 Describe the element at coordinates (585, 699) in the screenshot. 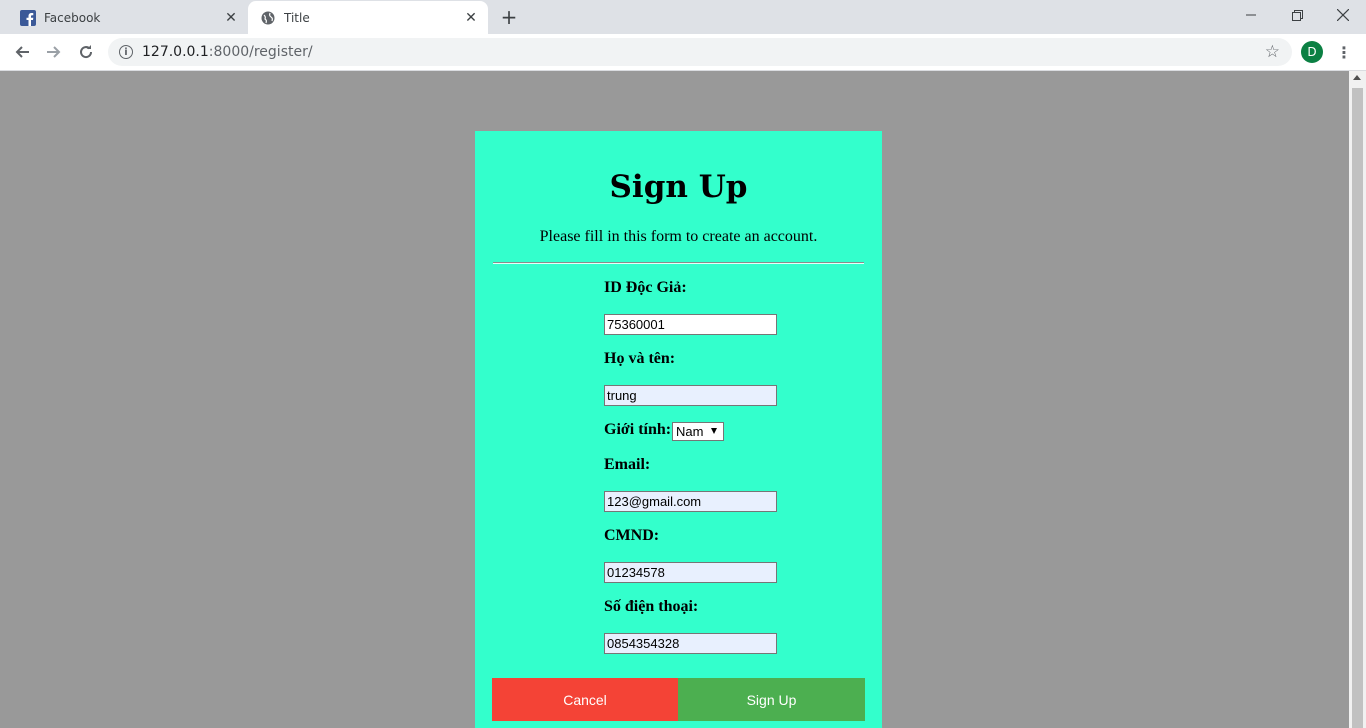

I see `cancel-button: Cancel` at that location.